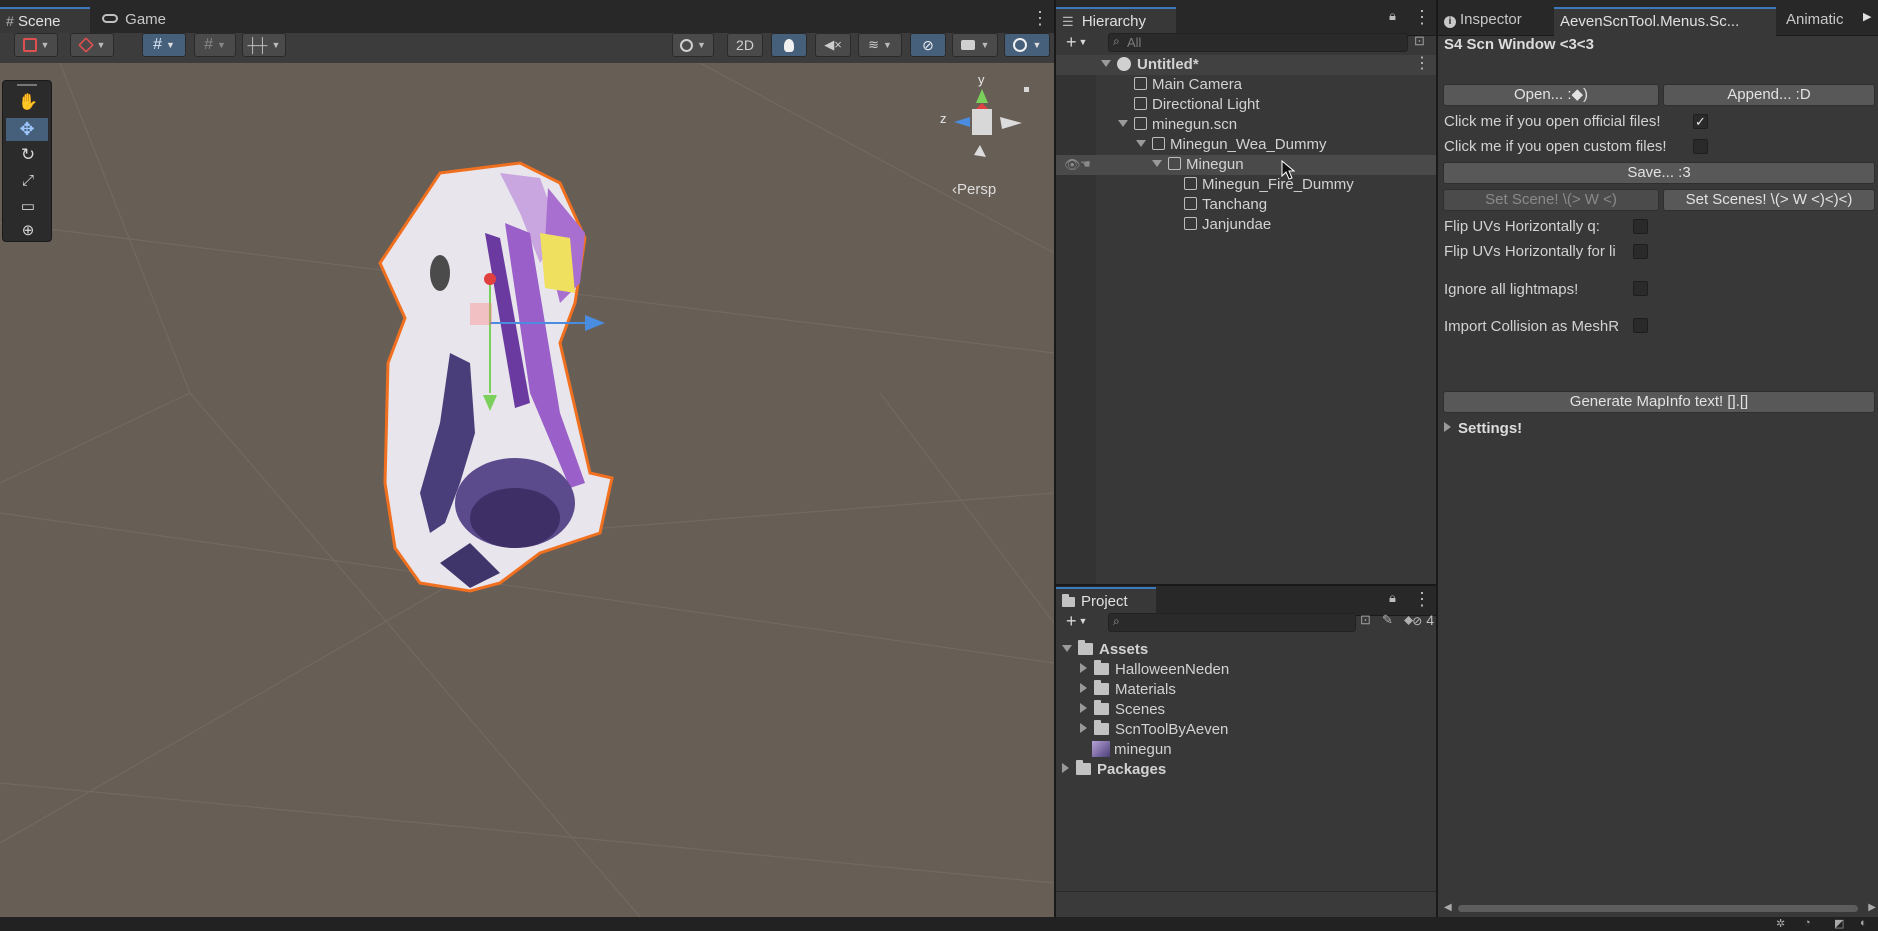 This screenshot has width=1878, height=931. Describe the element at coordinates (1225, 205) in the screenshot. I see `hierarchy-item-tanchang: Tanchang` at that location.